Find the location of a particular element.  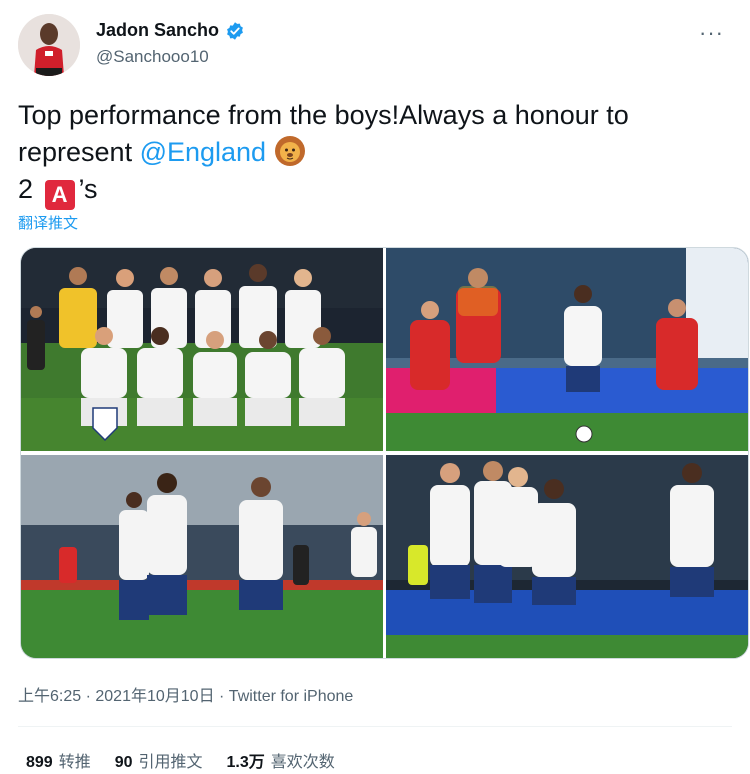

tweet-line-2: represent @England is located at coordinates (373, 152).